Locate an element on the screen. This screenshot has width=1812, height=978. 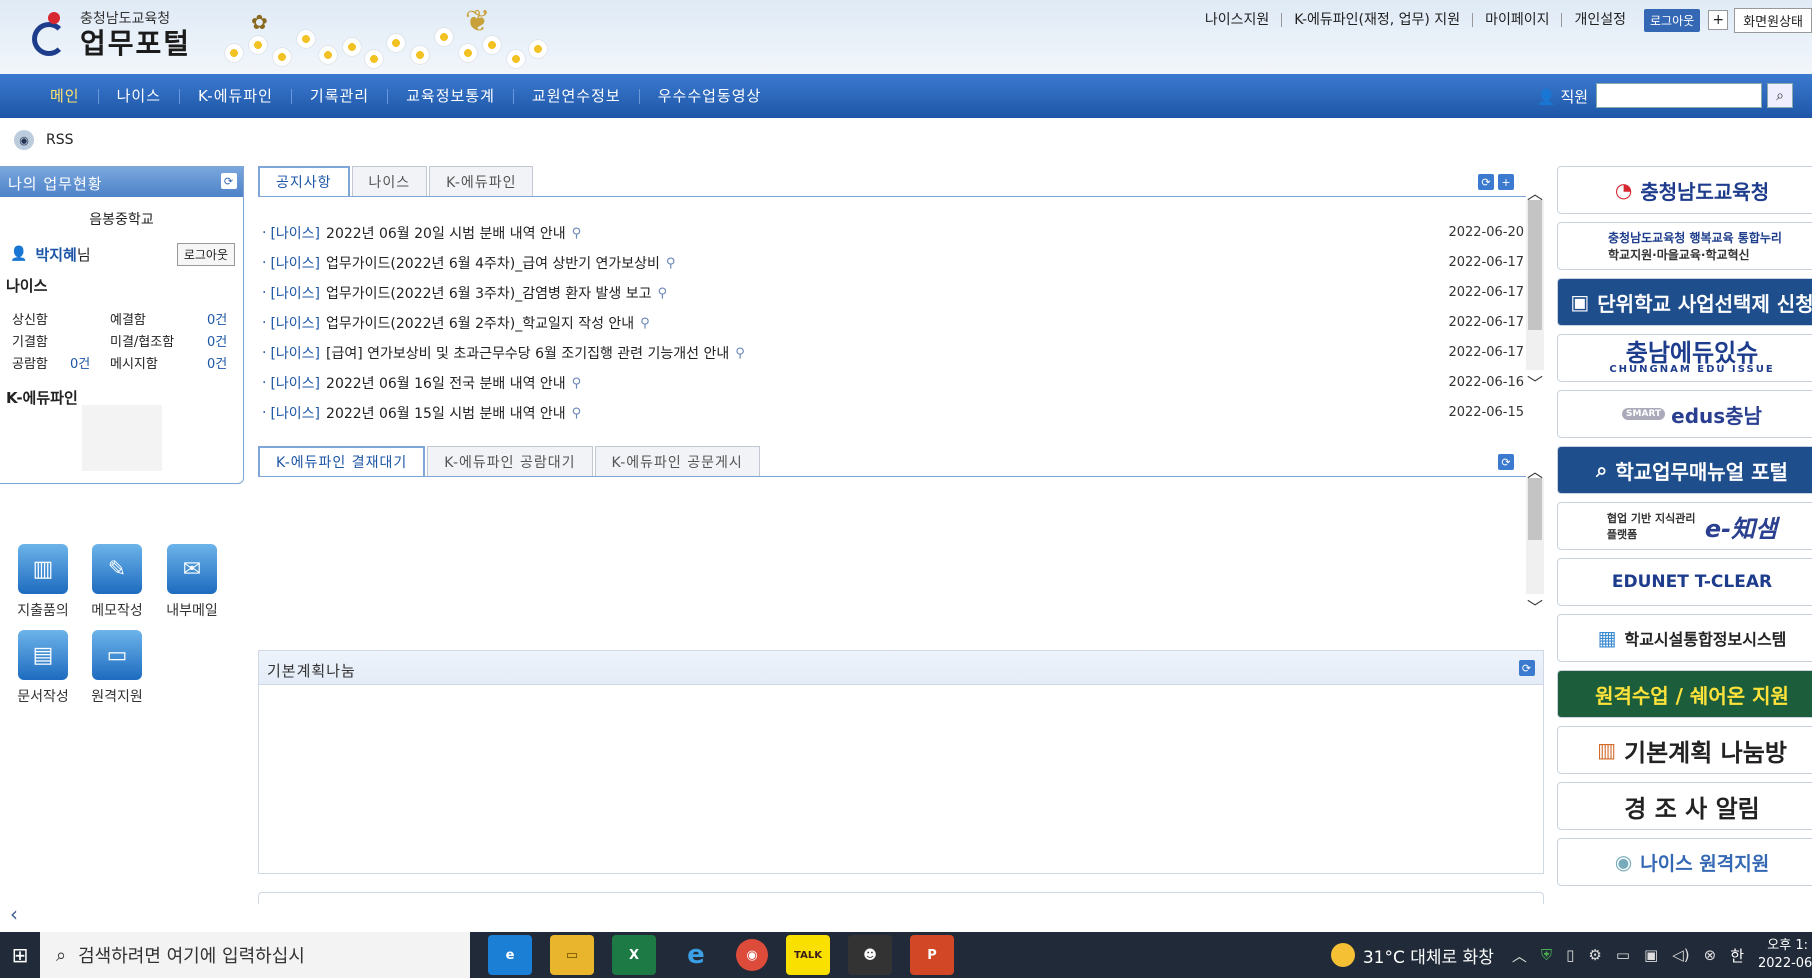
banner-plan-share: ▥ 기본계획 나눔방 is located at coordinates (1684, 750).